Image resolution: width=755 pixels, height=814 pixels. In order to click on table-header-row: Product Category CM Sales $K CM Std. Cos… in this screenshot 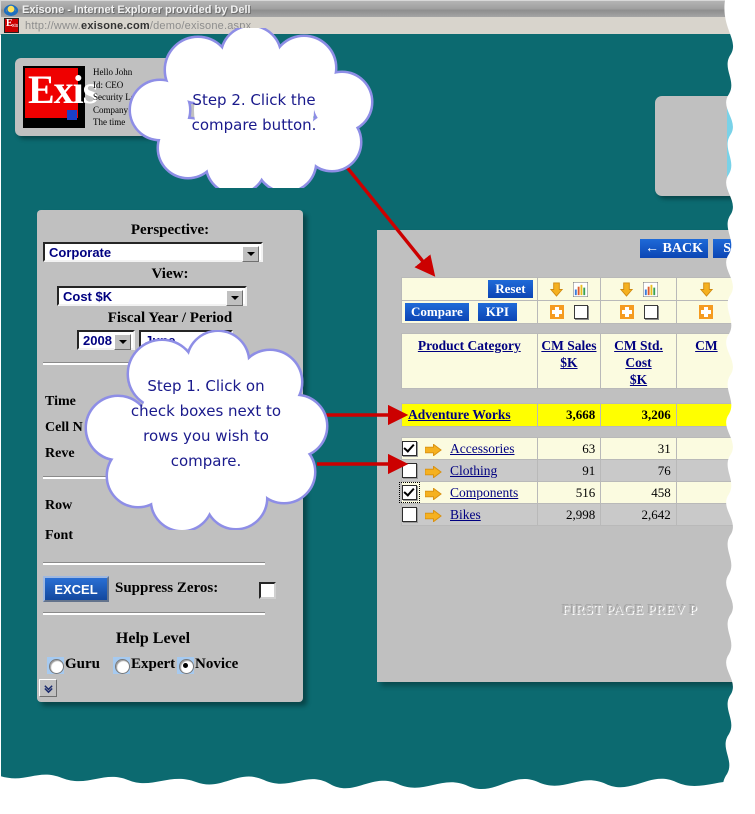, I will do `click(568, 361)`.